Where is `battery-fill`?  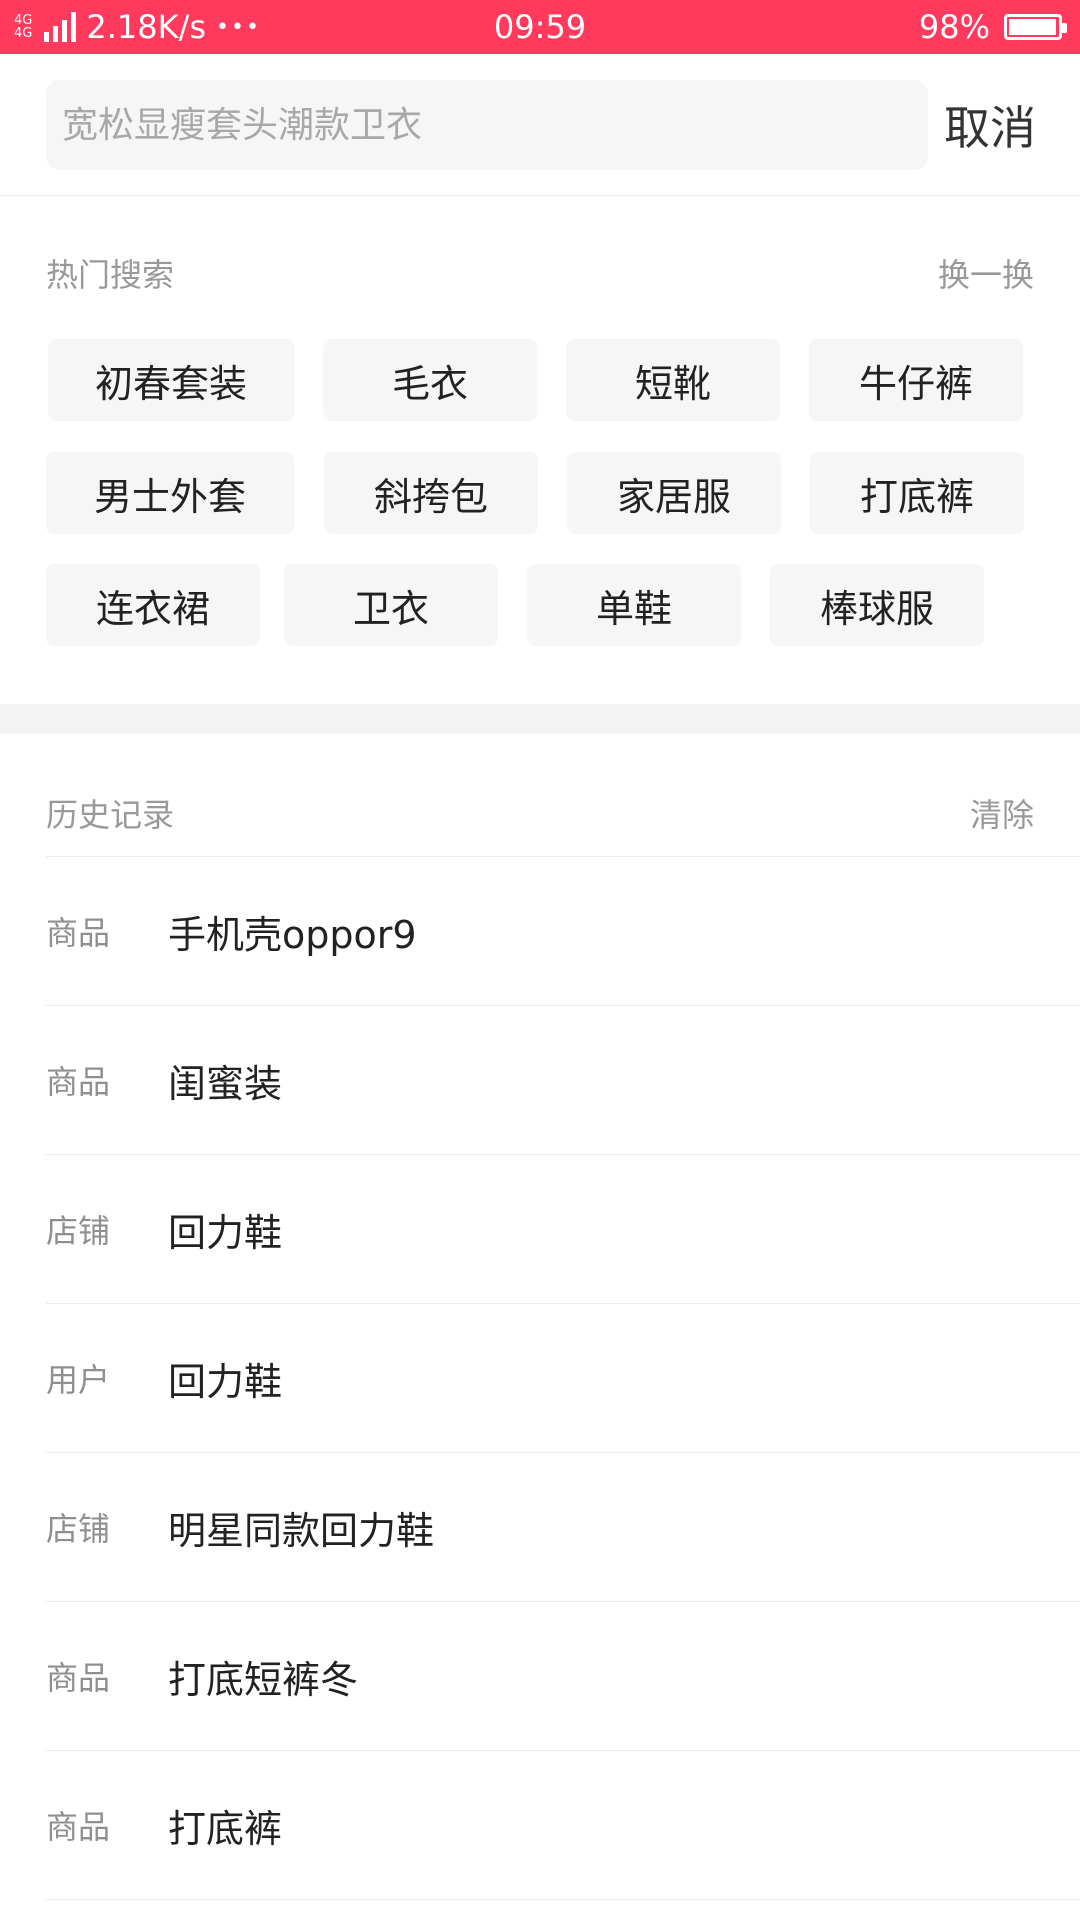
battery-fill is located at coordinates (1033, 27).